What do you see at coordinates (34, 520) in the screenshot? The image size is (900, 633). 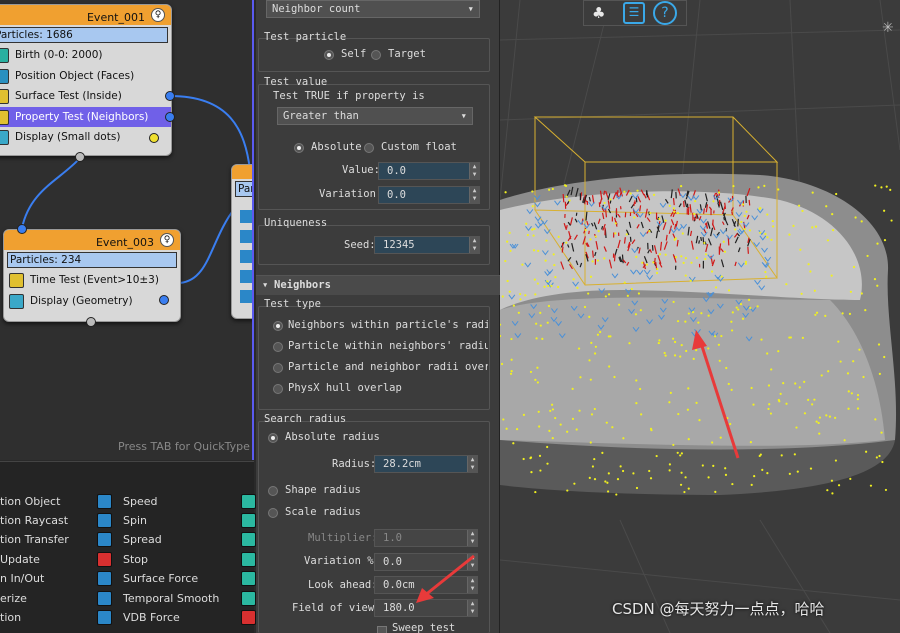 I see `library-item: tion Raycast` at bounding box center [34, 520].